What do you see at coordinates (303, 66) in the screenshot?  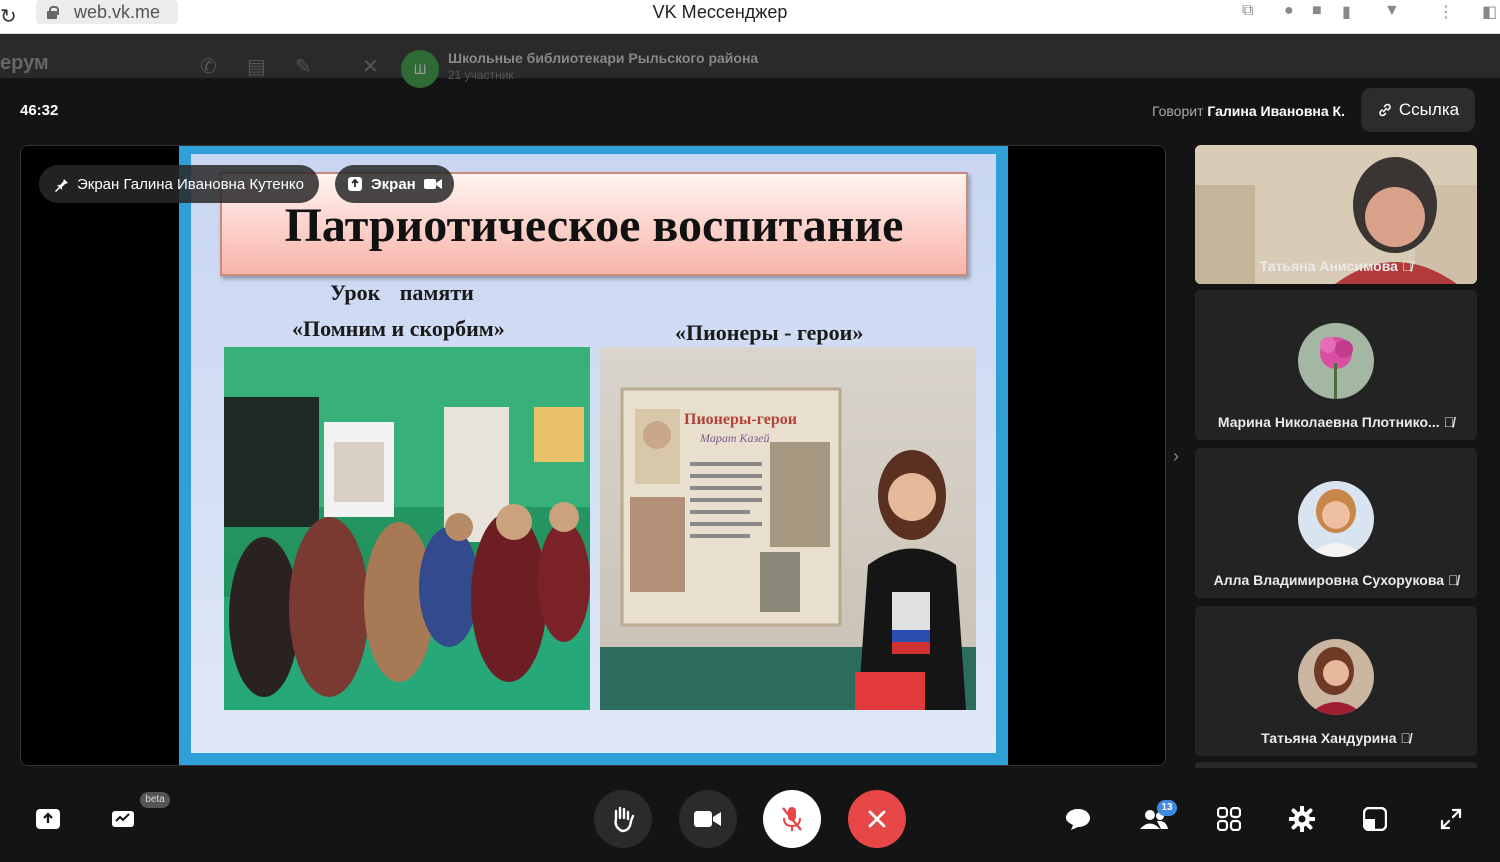 I see `compose-icon: ✎` at bounding box center [303, 66].